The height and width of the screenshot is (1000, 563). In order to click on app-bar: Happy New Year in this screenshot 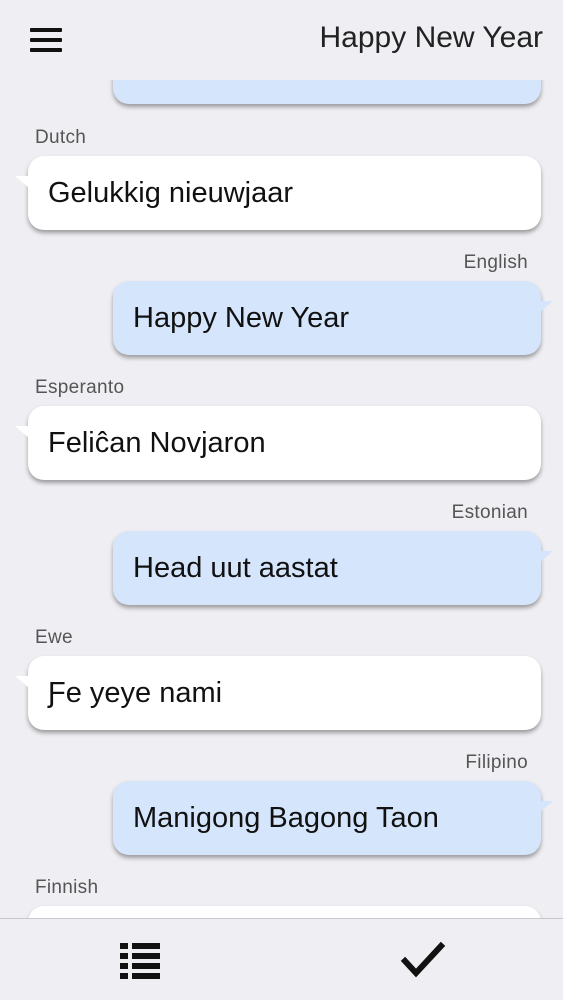, I will do `click(281, 40)`.